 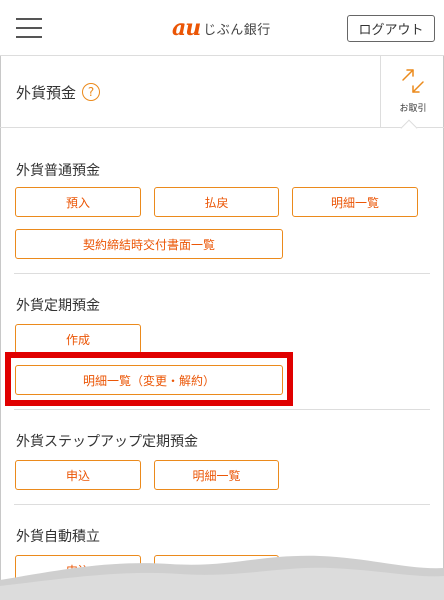 What do you see at coordinates (78, 202) in the screenshot?
I see `deposit-button: 預入` at bounding box center [78, 202].